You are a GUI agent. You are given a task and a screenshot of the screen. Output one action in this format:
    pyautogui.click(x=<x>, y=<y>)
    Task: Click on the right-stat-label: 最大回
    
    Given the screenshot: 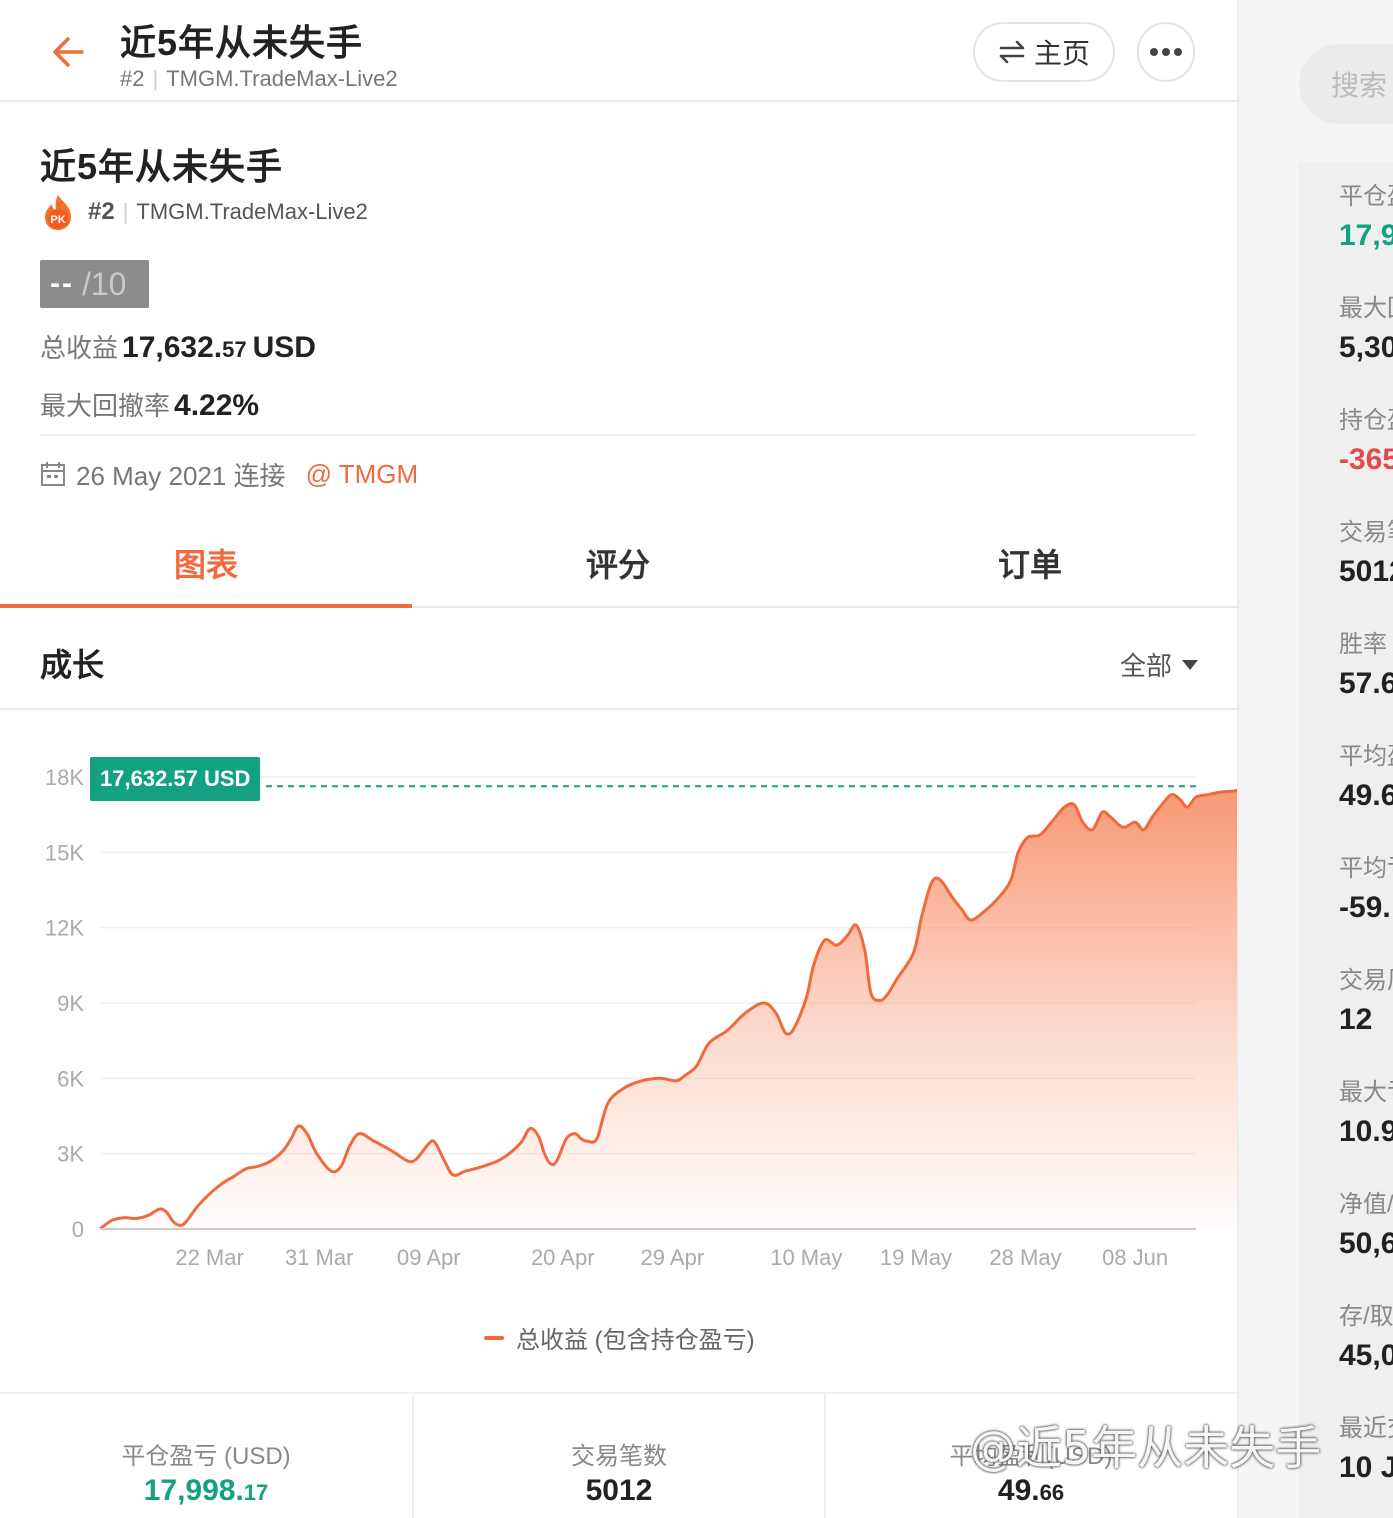 What is the action you would take?
    pyautogui.click(x=1366, y=308)
    